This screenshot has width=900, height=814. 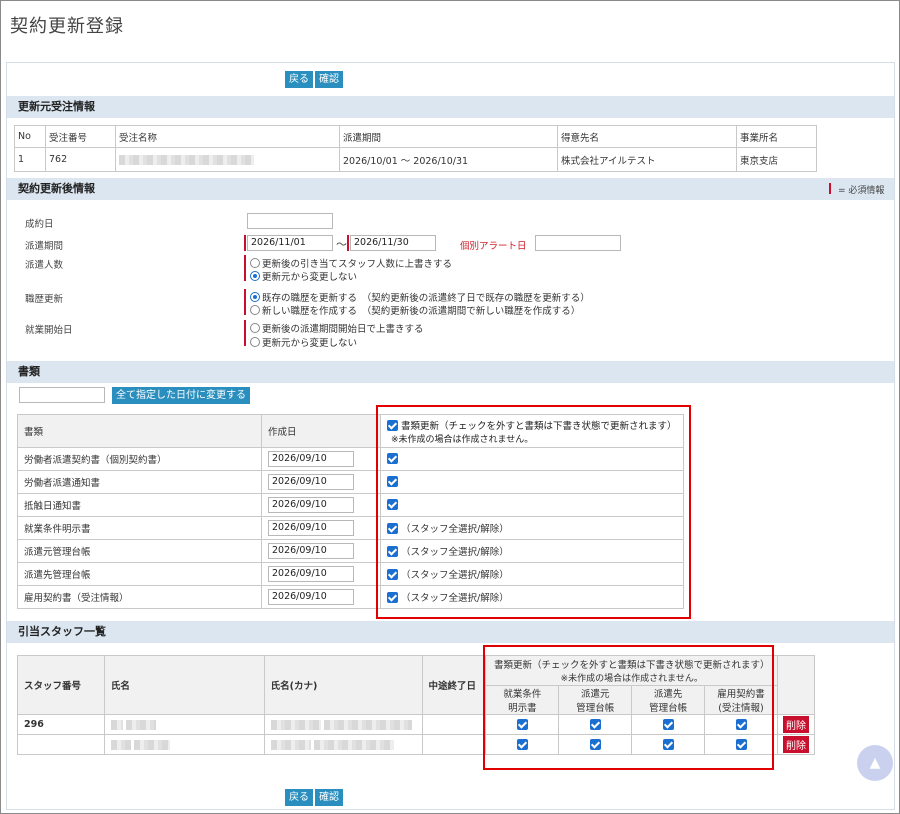 What do you see at coordinates (67, 26) in the screenshot?
I see `page-title: 契約更新登録` at bounding box center [67, 26].